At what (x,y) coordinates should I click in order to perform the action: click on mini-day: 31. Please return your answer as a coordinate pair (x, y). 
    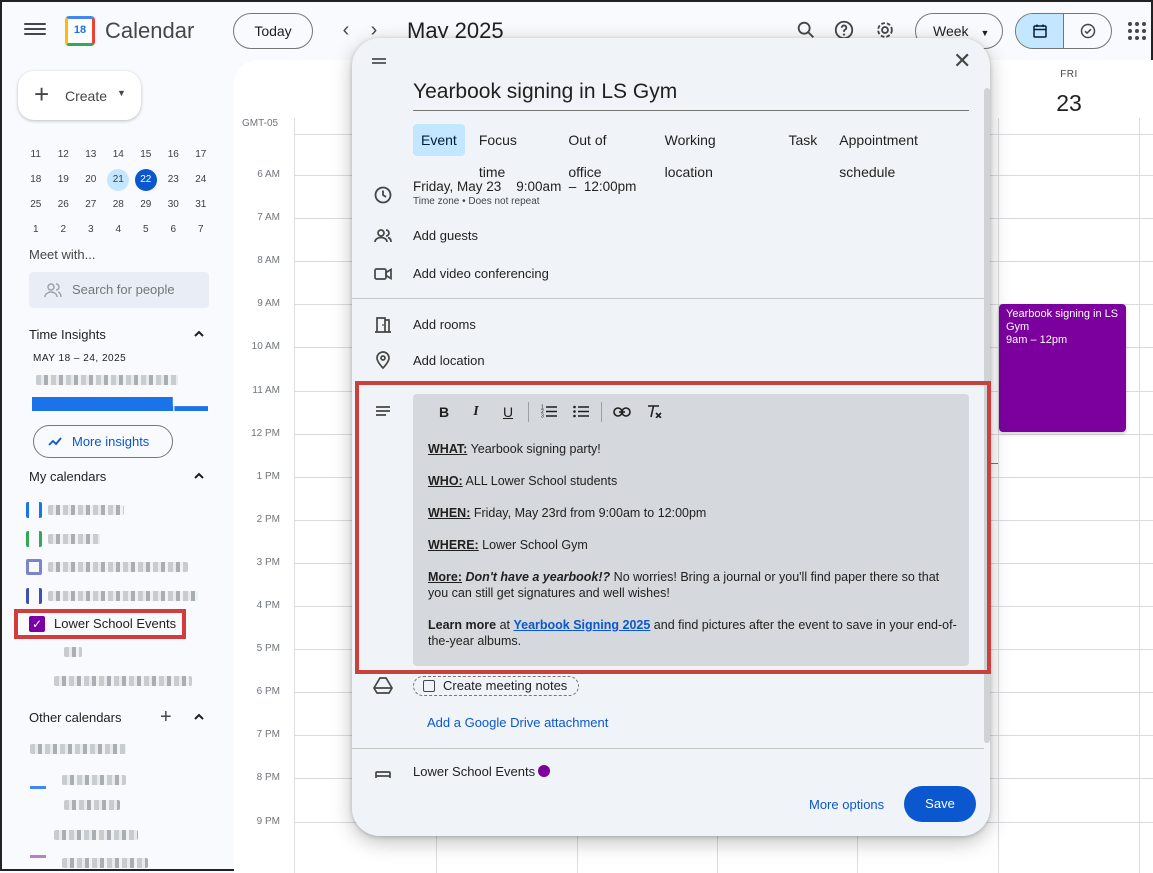
    Looking at the image, I should click on (201, 205).